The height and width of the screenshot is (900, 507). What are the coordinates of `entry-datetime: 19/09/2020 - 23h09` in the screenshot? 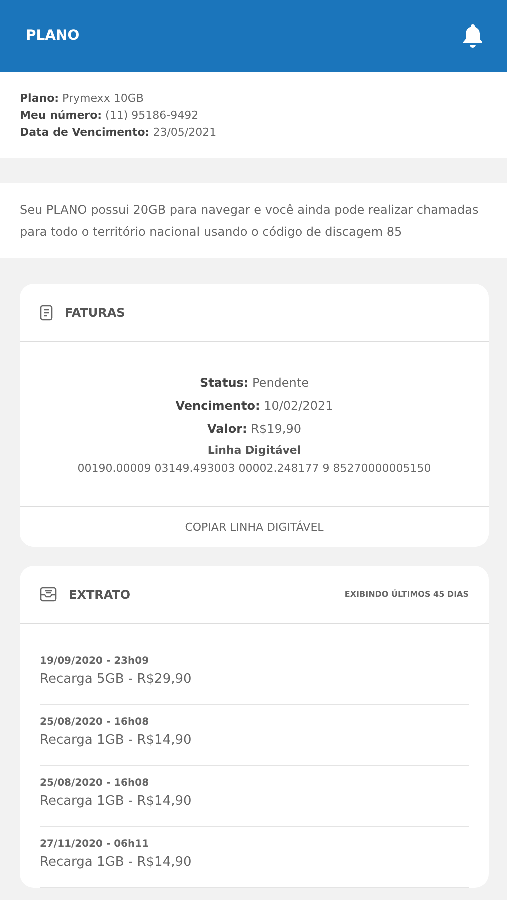 It's located at (95, 662).